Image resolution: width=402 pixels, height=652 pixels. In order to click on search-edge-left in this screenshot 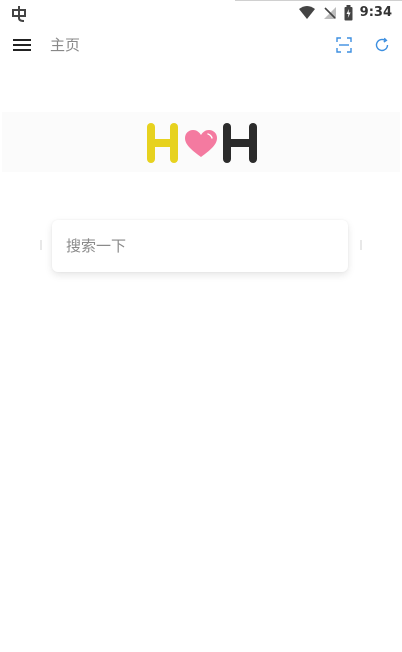, I will do `click(41, 245)`.